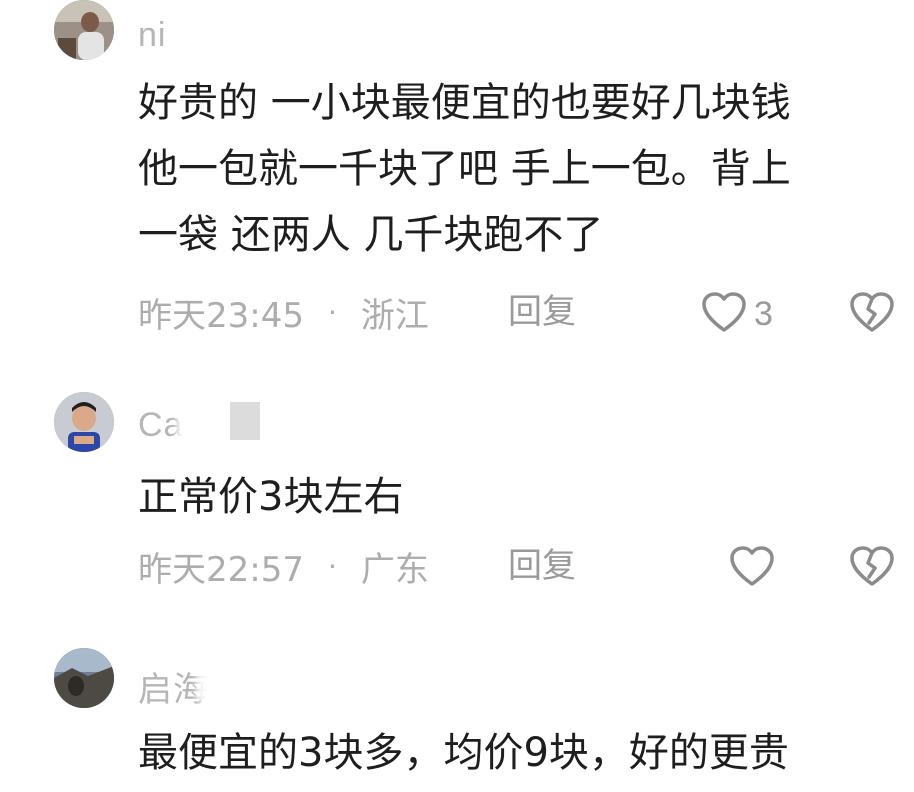 Image resolution: width=914 pixels, height=792 pixels. Describe the element at coordinates (221, 315) in the screenshot. I see `comment-time: 昨天23:45` at that location.